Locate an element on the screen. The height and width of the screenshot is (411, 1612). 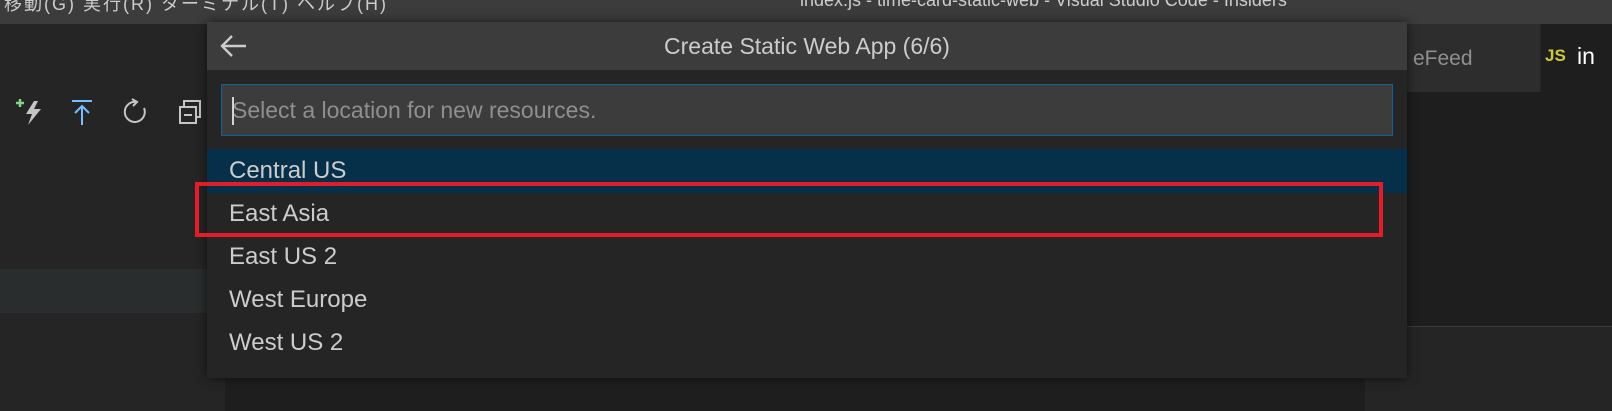
quick-pick-title: Create Static Web App (6/6) is located at coordinates (807, 46).